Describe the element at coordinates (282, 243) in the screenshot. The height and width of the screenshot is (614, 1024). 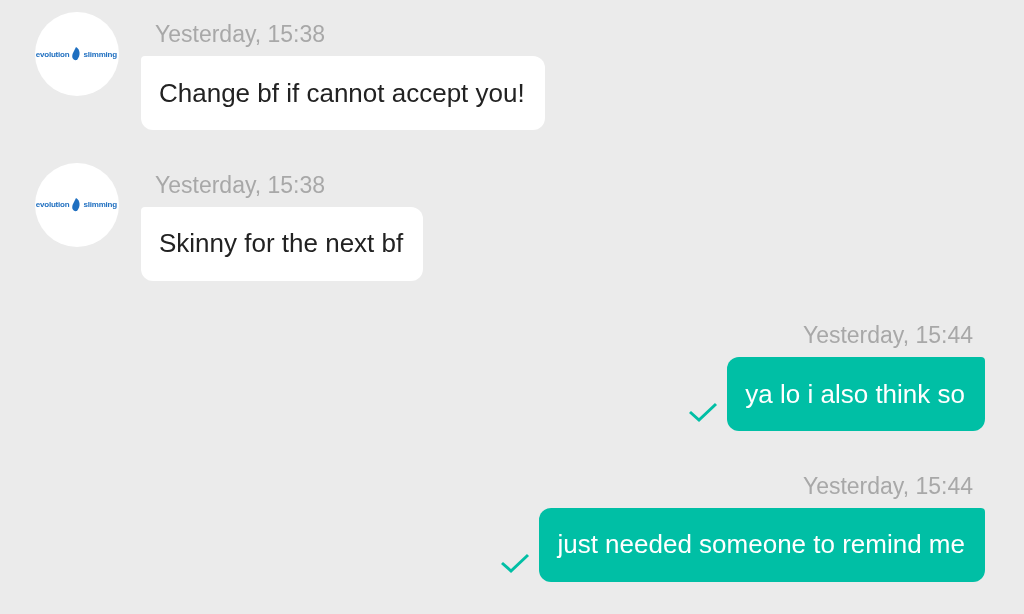
I see `message-bubble: Skinny for the next bf` at that location.